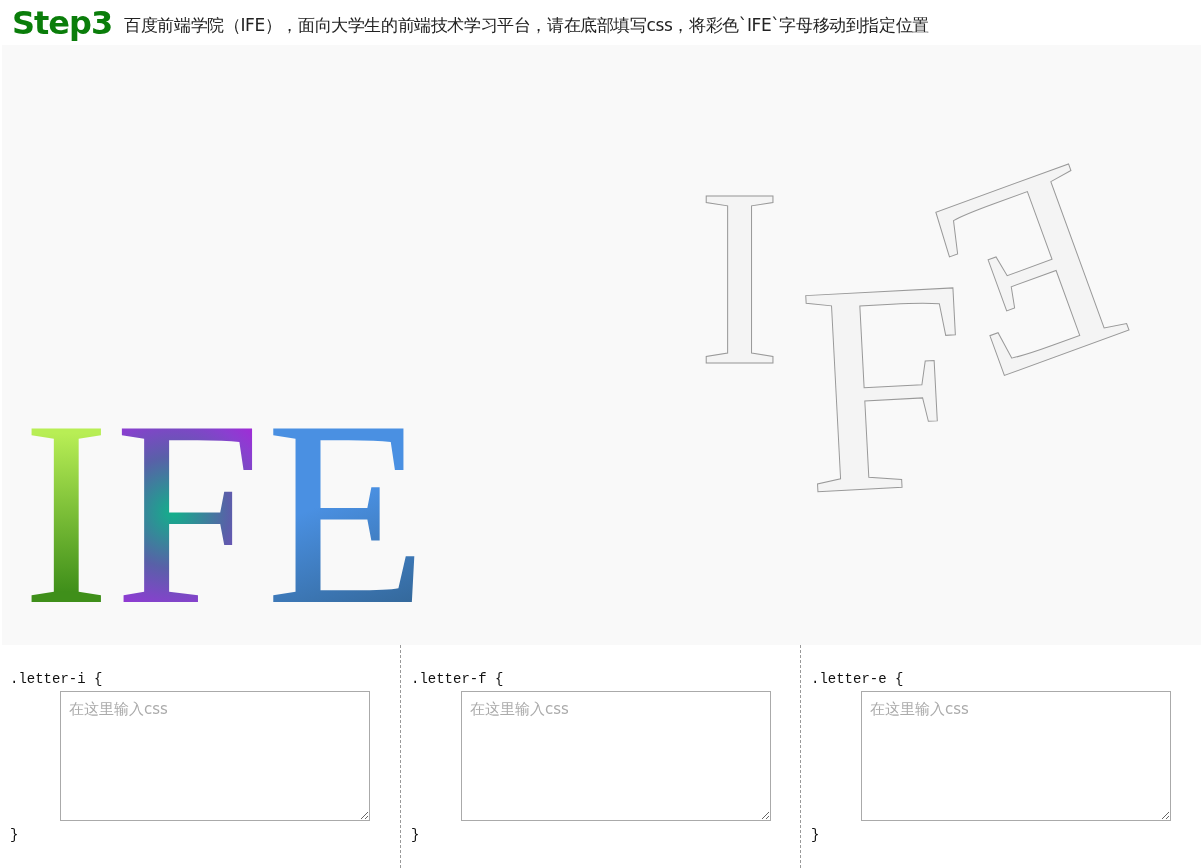  I want to click on task-description: 百度前端学院（IFE），面向大学生的前端技术学习平台，请在底部填写css，将彩色`IFE`字母移动到指定位置, so click(526, 25).